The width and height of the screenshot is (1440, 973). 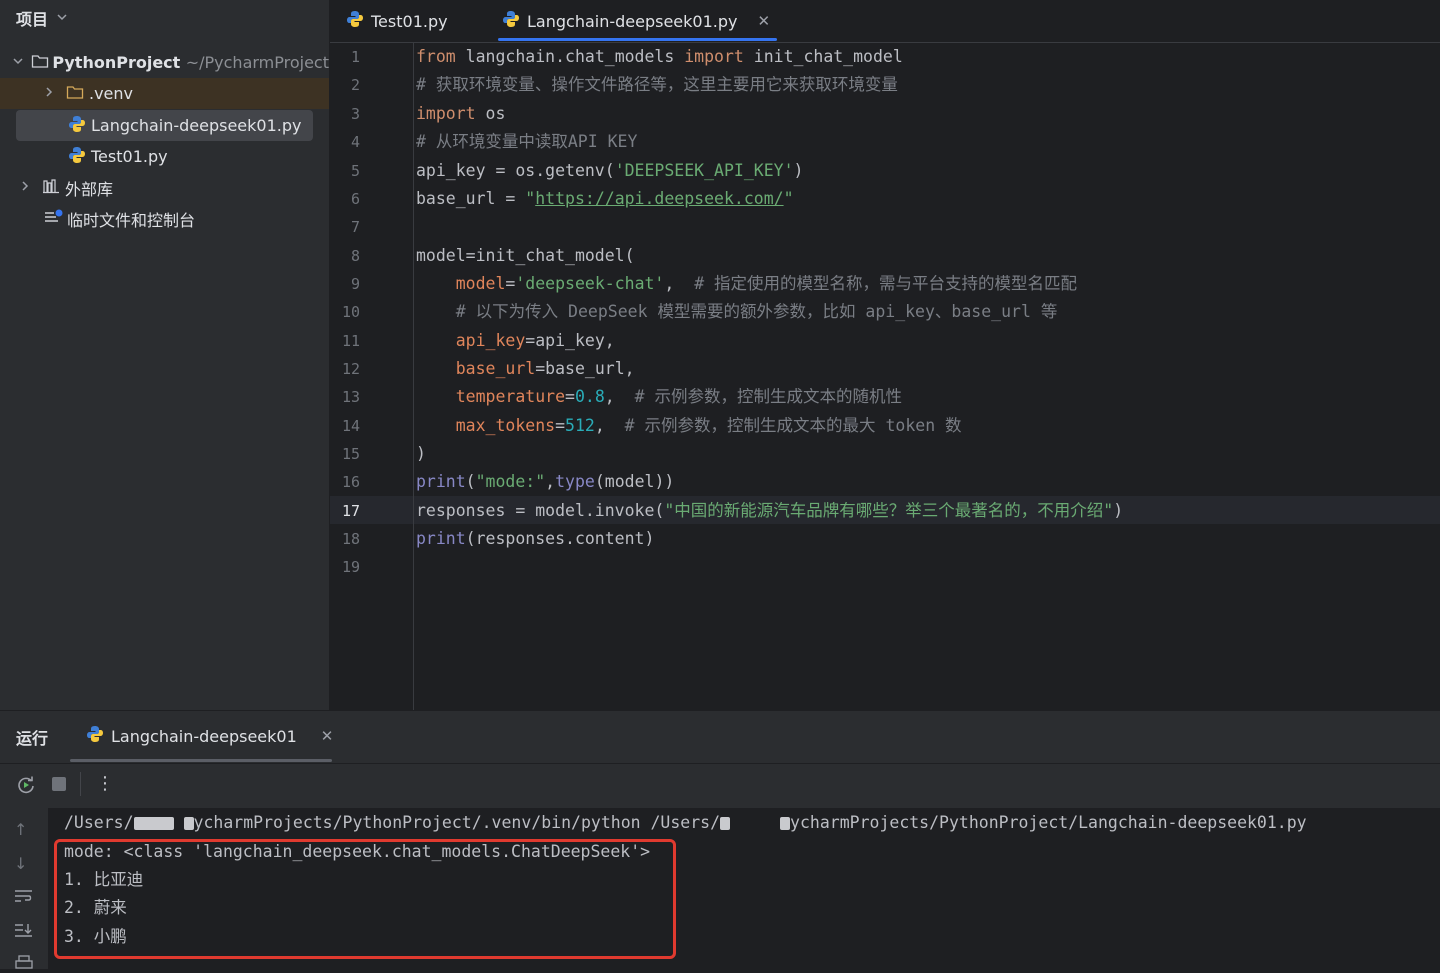 What do you see at coordinates (105, 783) in the screenshot?
I see `more-options-icon: ⋮` at bounding box center [105, 783].